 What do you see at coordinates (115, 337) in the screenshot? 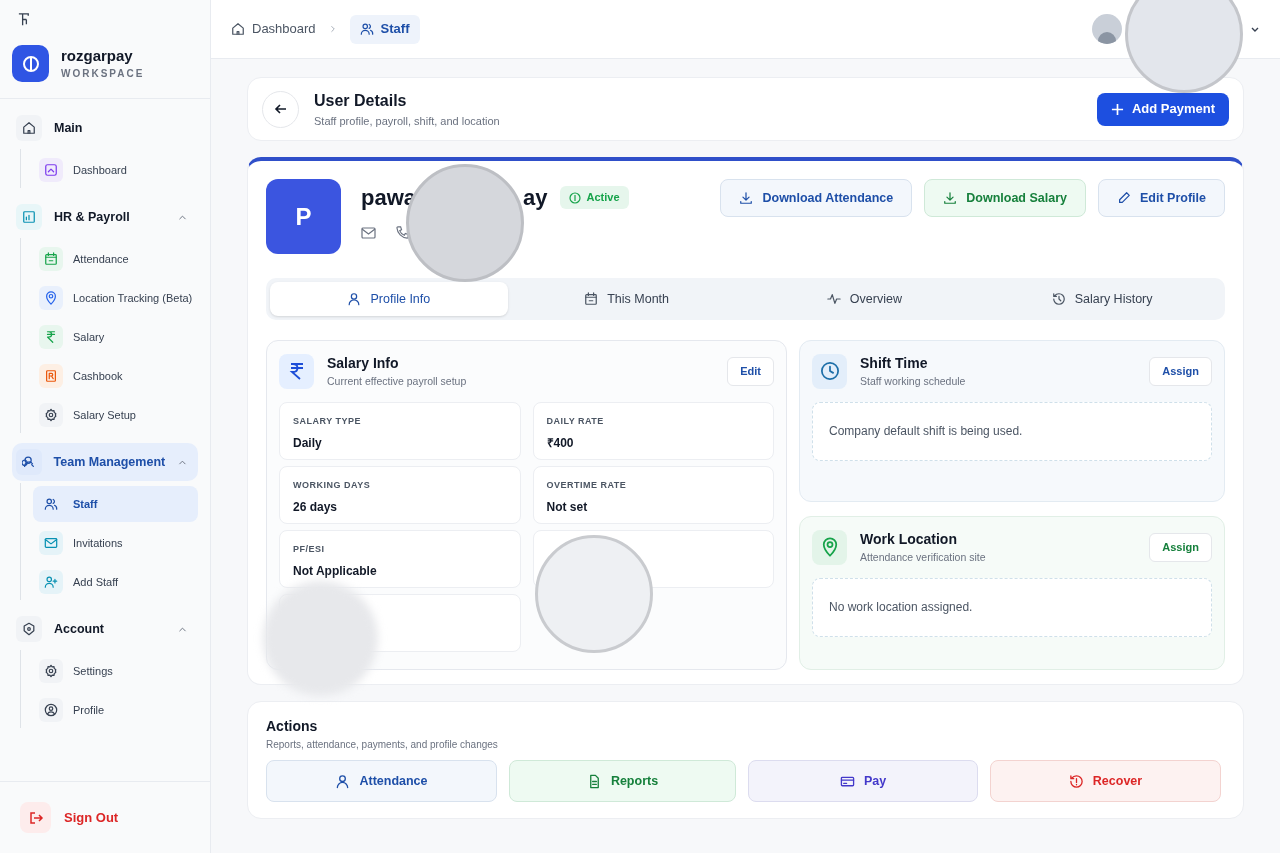
I see `sidebar-item: Salary` at bounding box center [115, 337].